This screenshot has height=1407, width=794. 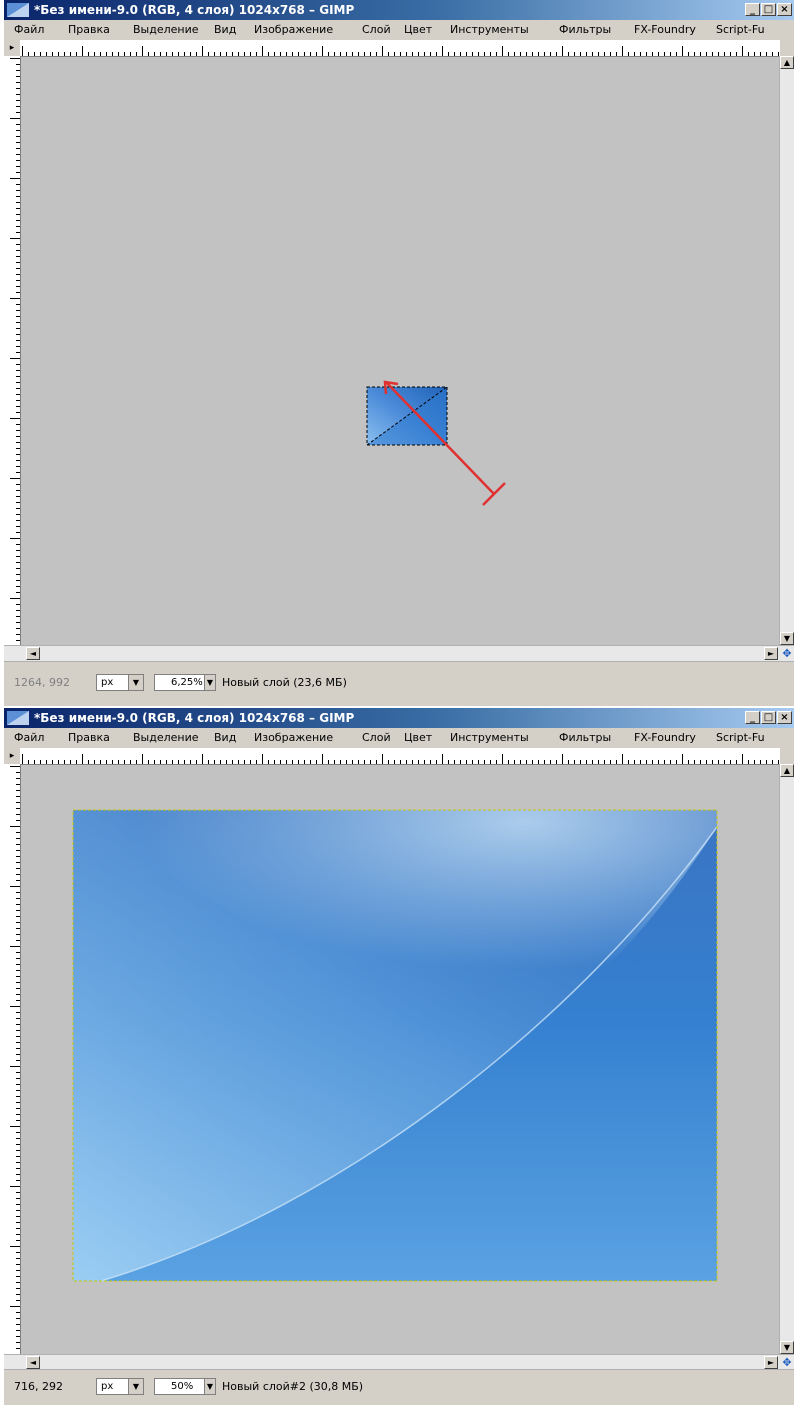 I want to click on horizontal-scrollbar: ◄ ► ✥, so click(x=399, y=653).